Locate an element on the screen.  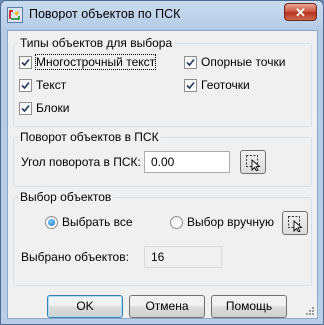
window-title: Поворот объектов по ПСК is located at coordinates (105, 14).